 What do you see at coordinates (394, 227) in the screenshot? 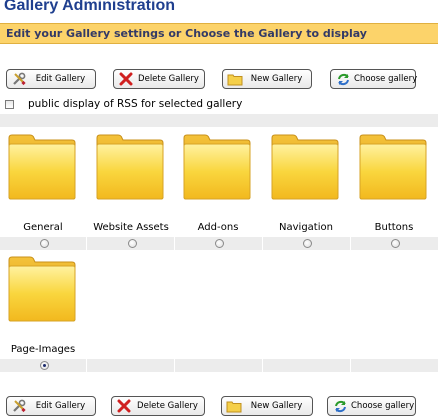
I see `gallery-label-buttons: Buttons` at bounding box center [394, 227].